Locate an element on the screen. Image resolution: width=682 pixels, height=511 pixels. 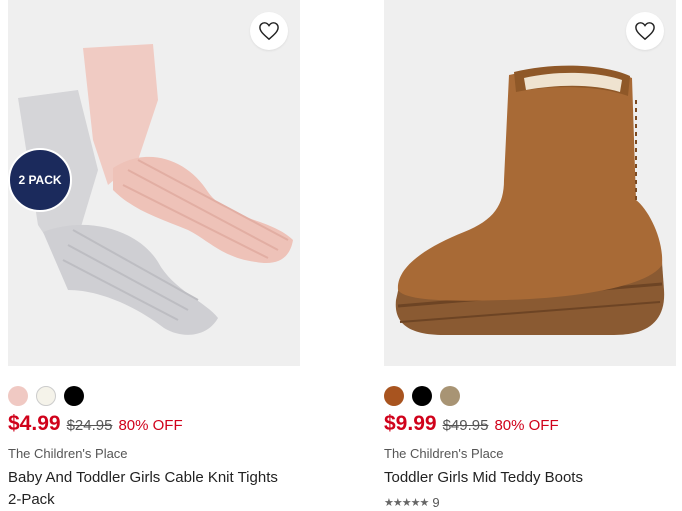
rating-count: 9 is located at coordinates (436, 502).